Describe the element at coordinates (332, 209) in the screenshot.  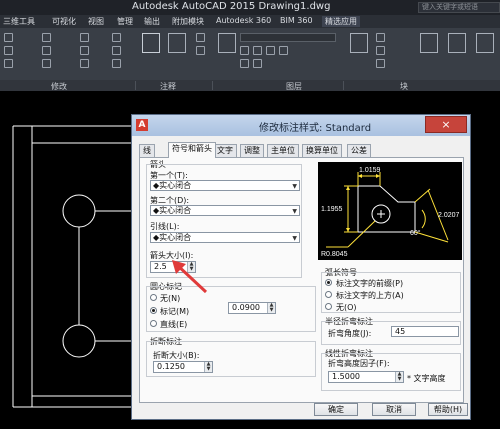
I see `preview-dim-left: 1.1955` at that location.